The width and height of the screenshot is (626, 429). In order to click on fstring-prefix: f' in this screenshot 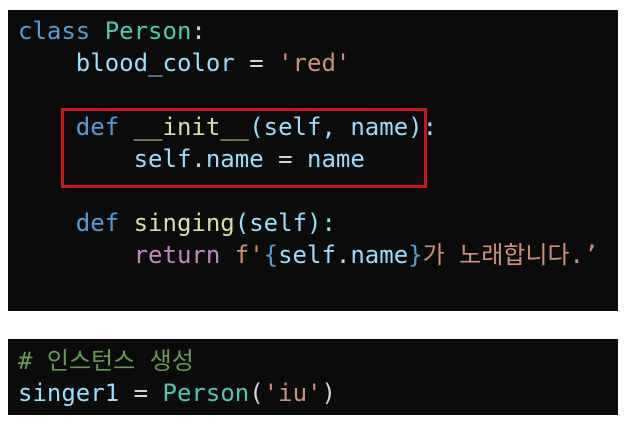, I will do `click(249, 255)`.